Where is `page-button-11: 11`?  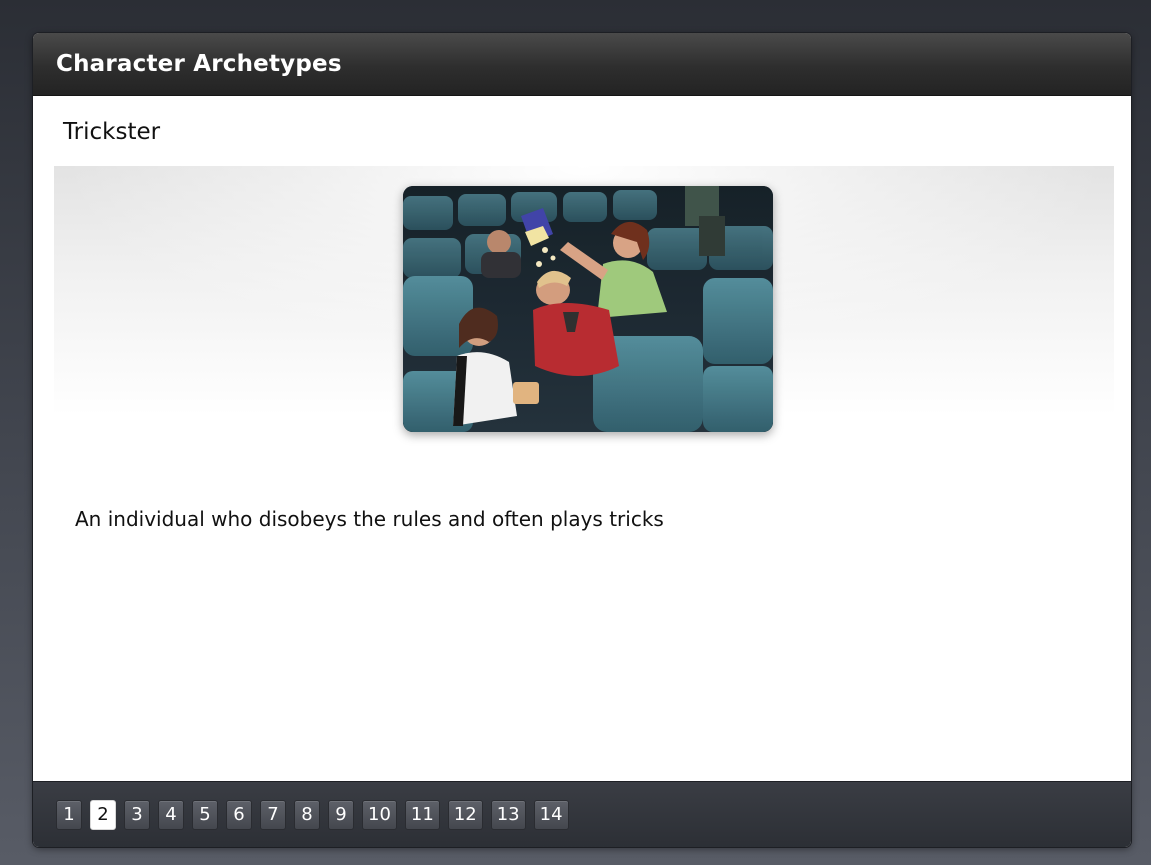
page-button-11: 11 is located at coordinates (422, 815).